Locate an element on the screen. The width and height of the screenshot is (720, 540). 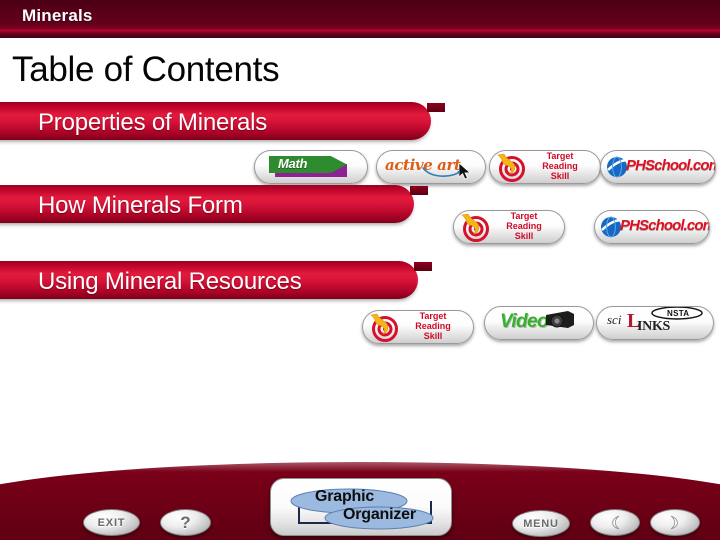
resource-button-video: Video is located at coordinates (539, 323).